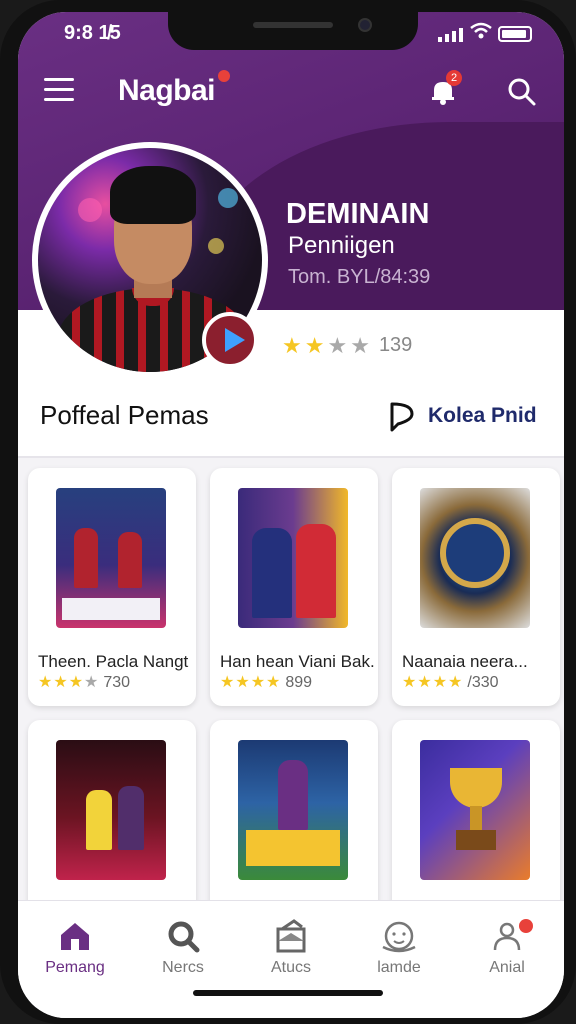 The height and width of the screenshot is (1024, 576). I want to click on notification-badge: 2, so click(454, 78).